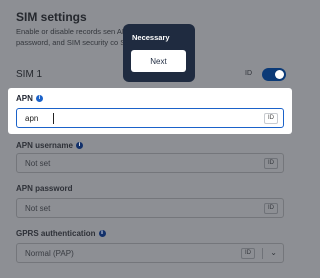 This screenshot has width=320, height=278. What do you see at coordinates (248, 253) in the screenshot?
I see `gprs-auth-id-chip: ID` at bounding box center [248, 253].